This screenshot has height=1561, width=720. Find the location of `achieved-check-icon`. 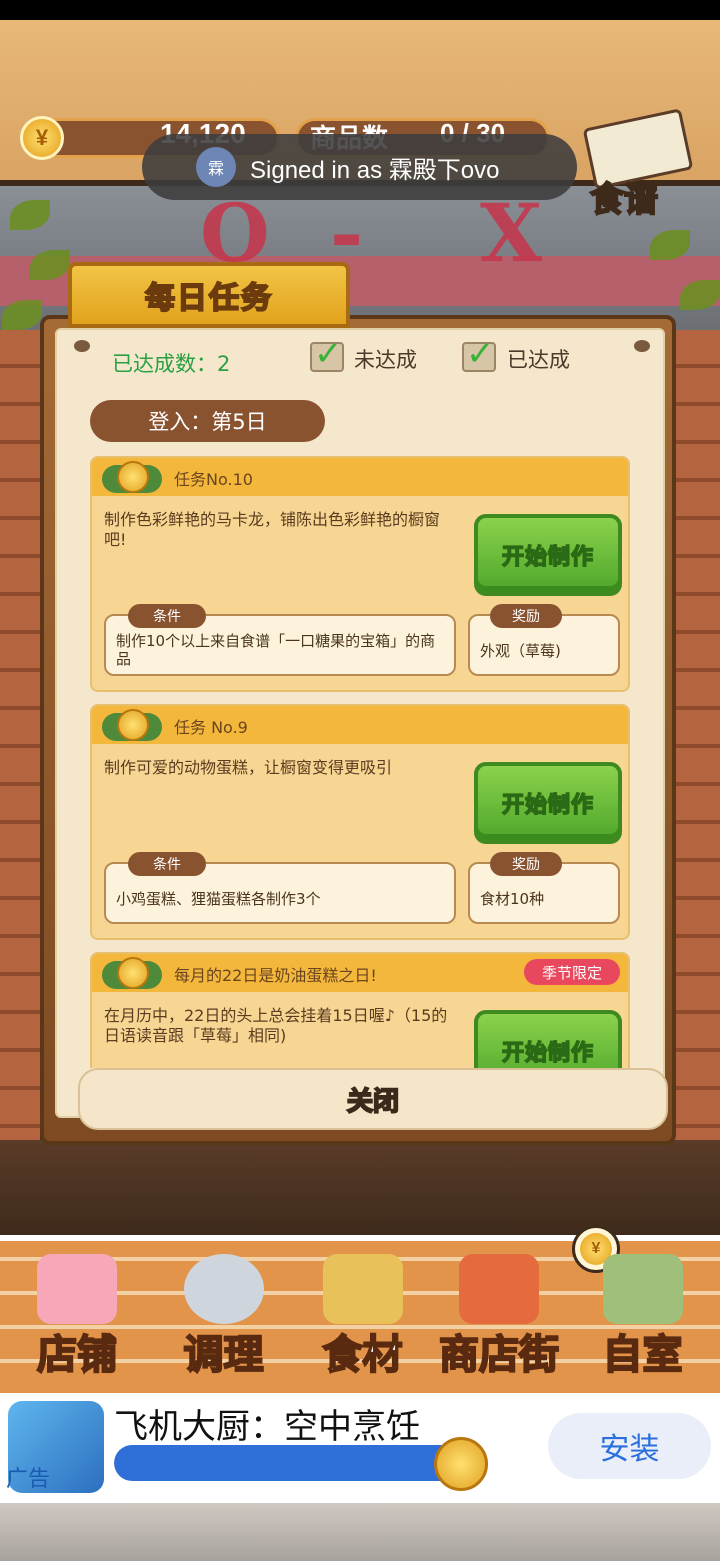

achieved-check-icon is located at coordinates (479, 354).